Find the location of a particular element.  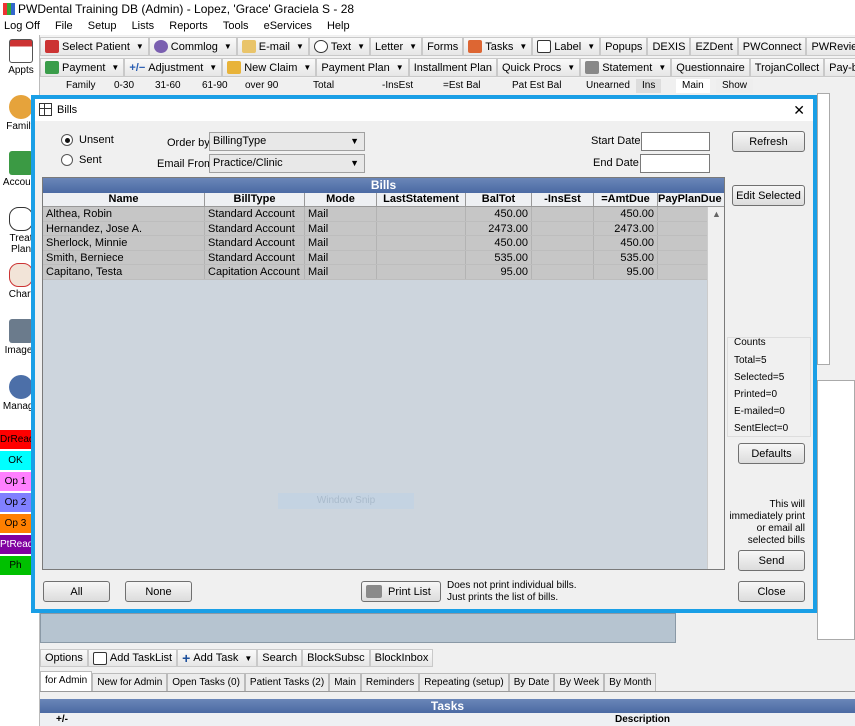

search-button: Search is located at coordinates (280, 658).